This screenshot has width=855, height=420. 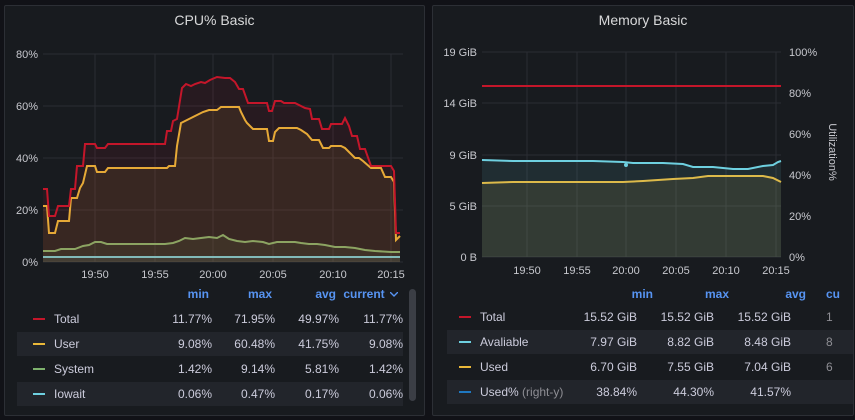 I want to click on legend-current: 11.77%, so click(x=383, y=319).